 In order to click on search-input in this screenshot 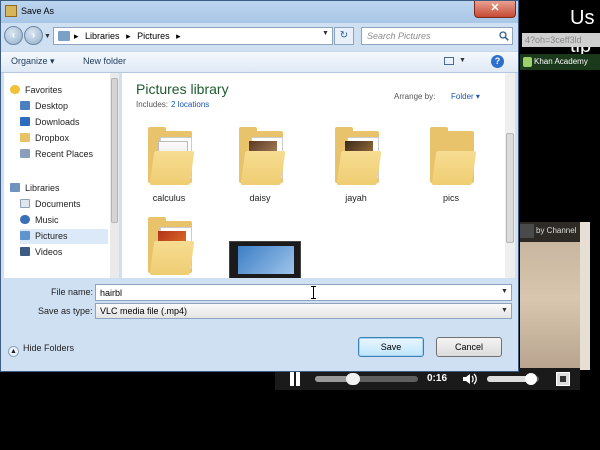, I will do `click(429, 36)`.